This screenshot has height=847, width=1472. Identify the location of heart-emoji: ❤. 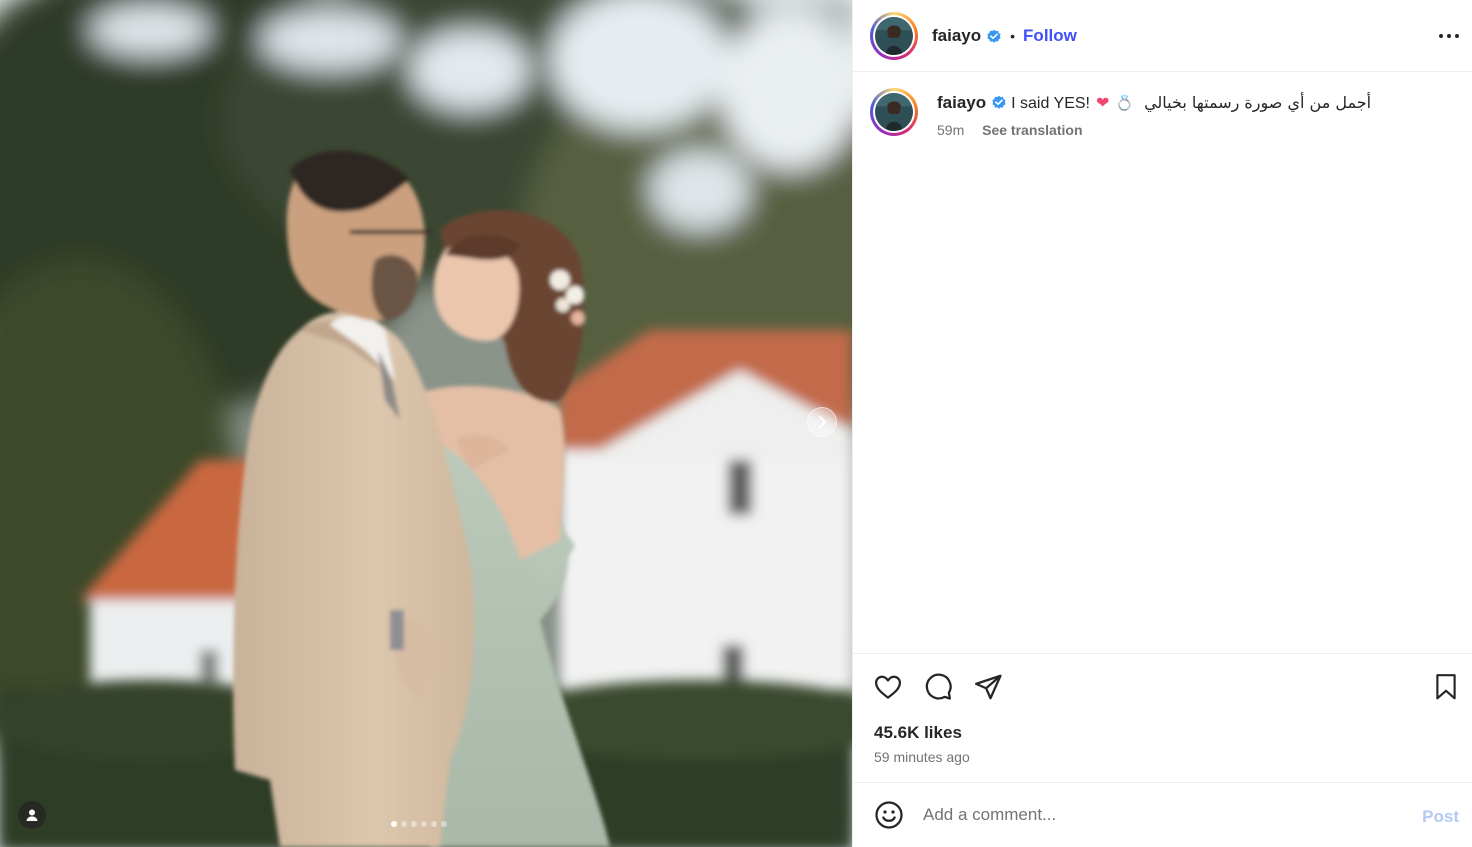
(1103, 103).